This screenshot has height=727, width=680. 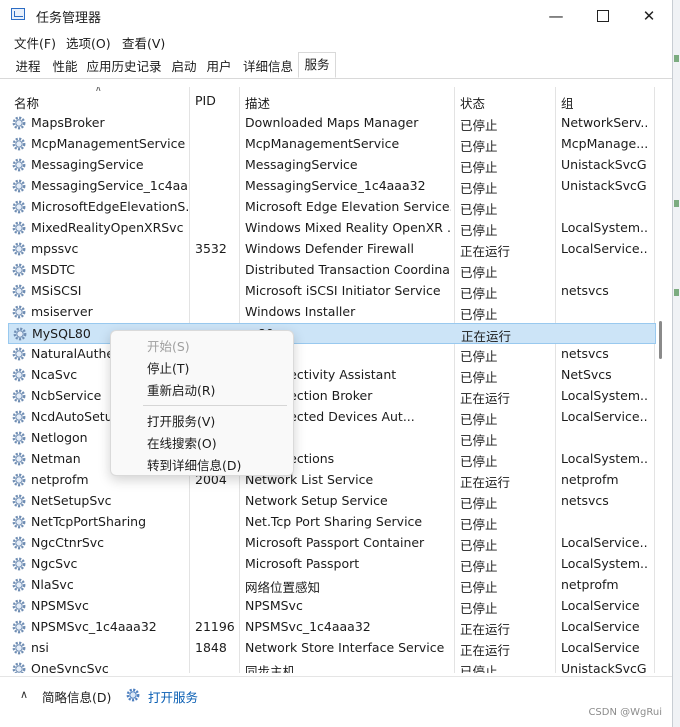 I want to click on service-name: mpssvc, so click(x=55, y=248).